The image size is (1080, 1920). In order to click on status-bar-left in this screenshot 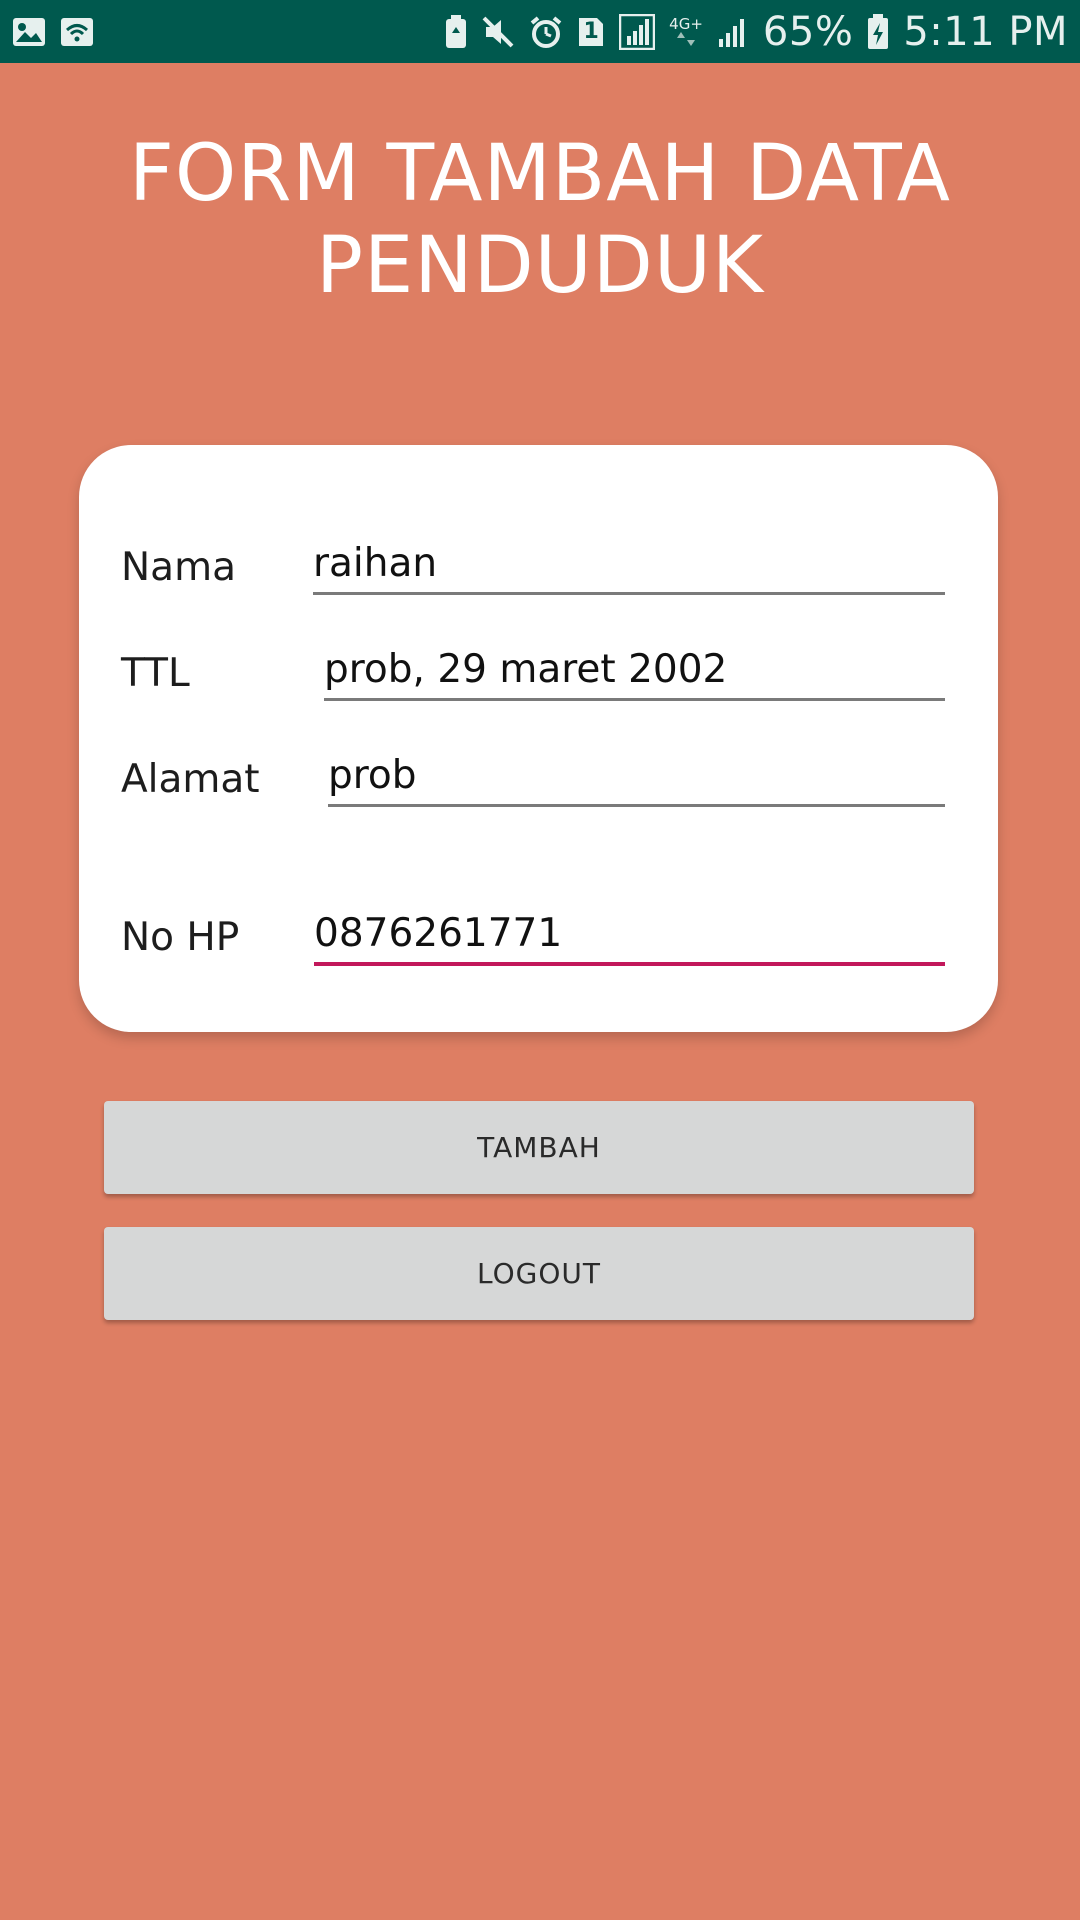, I will do `click(53, 32)`.